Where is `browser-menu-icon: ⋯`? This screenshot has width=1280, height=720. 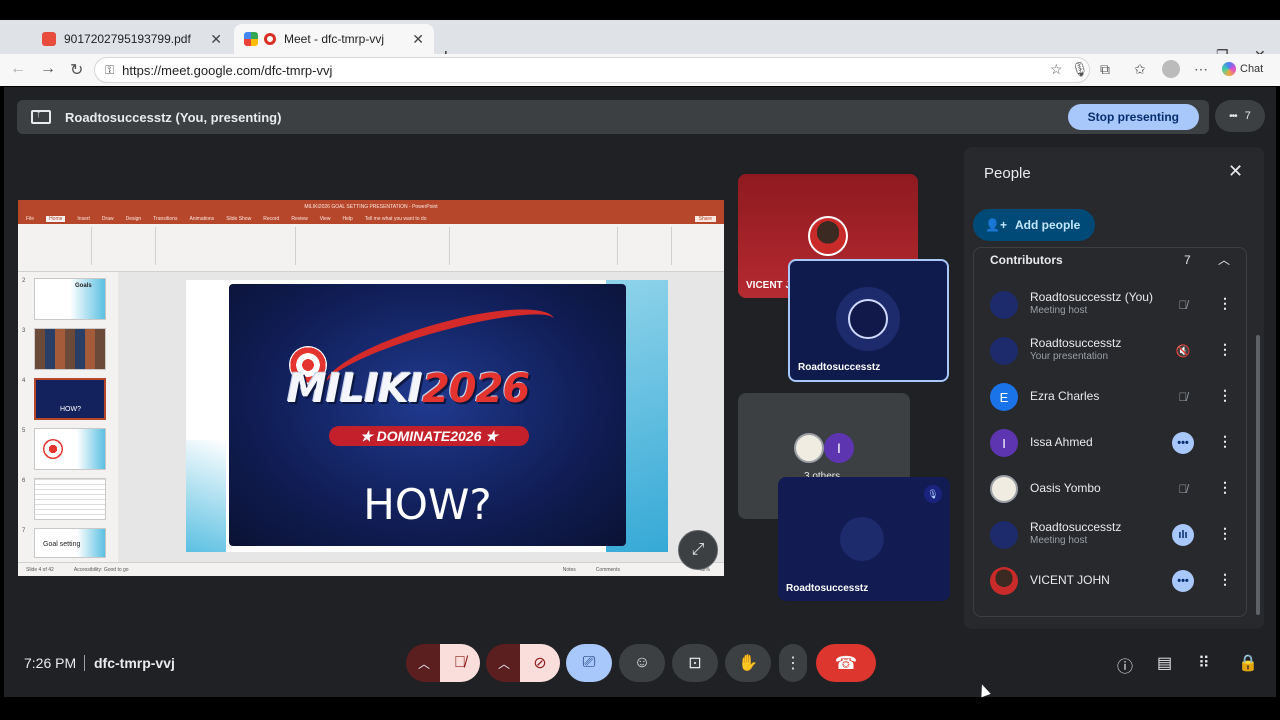 browser-menu-icon: ⋯ is located at coordinates (1201, 69).